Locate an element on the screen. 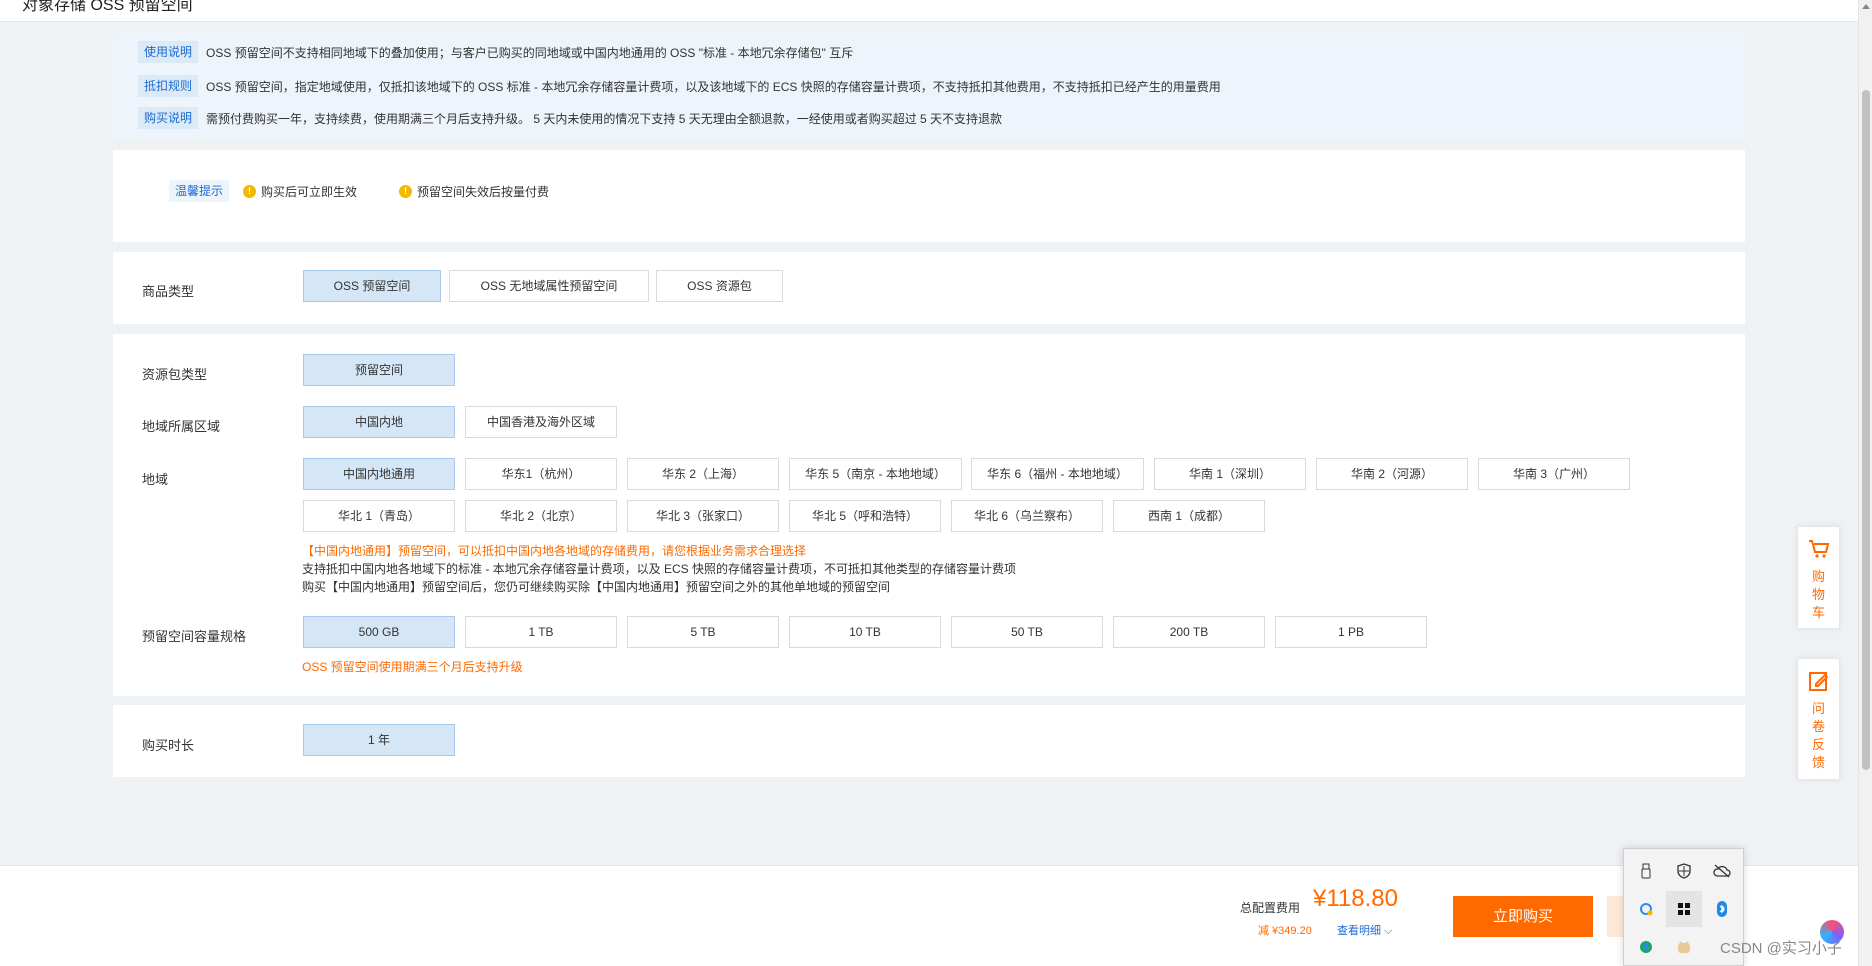  feedback-side-button: 问卷反馈 is located at coordinates (1818, 719).